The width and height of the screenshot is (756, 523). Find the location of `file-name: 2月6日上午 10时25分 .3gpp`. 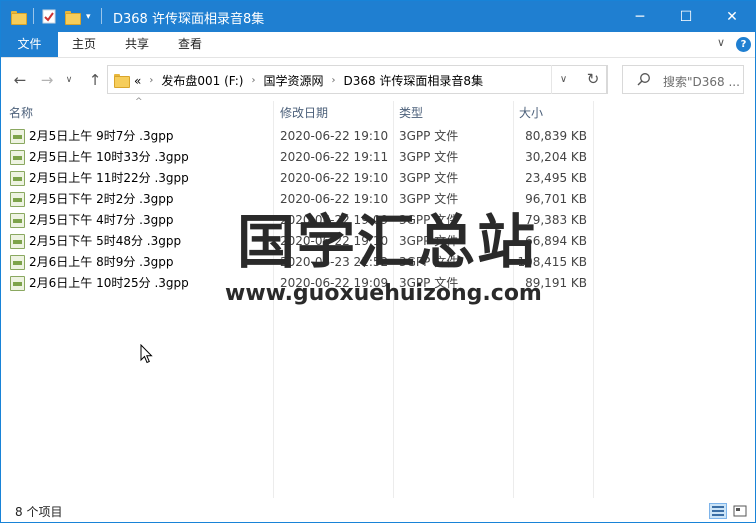

file-name: 2月6日上午 10时25分 .3gpp is located at coordinates (109, 283).